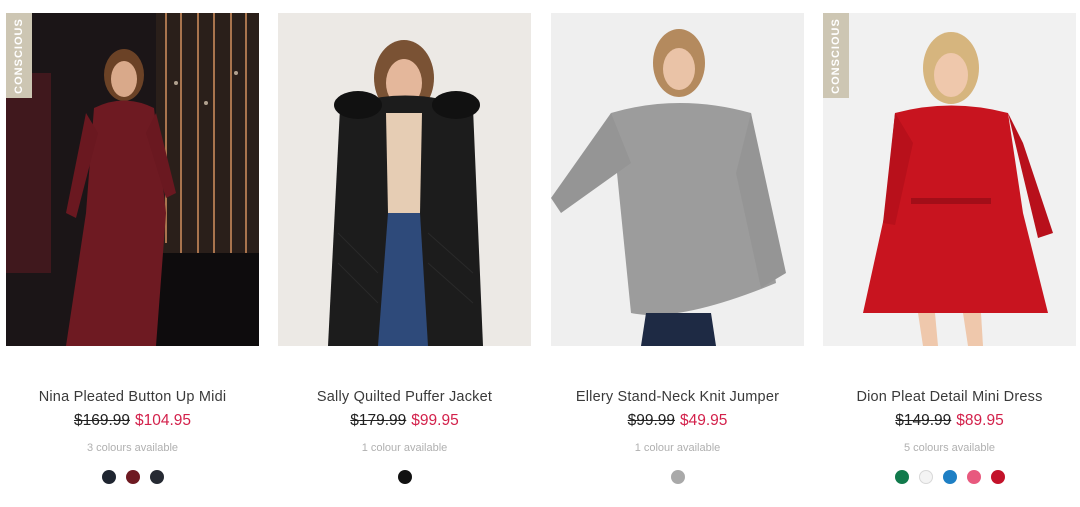 The height and width of the screenshot is (507, 1080). Describe the element at coordinates (923, 420) in the screenshot. I see `original-price: $149.99` at that location.